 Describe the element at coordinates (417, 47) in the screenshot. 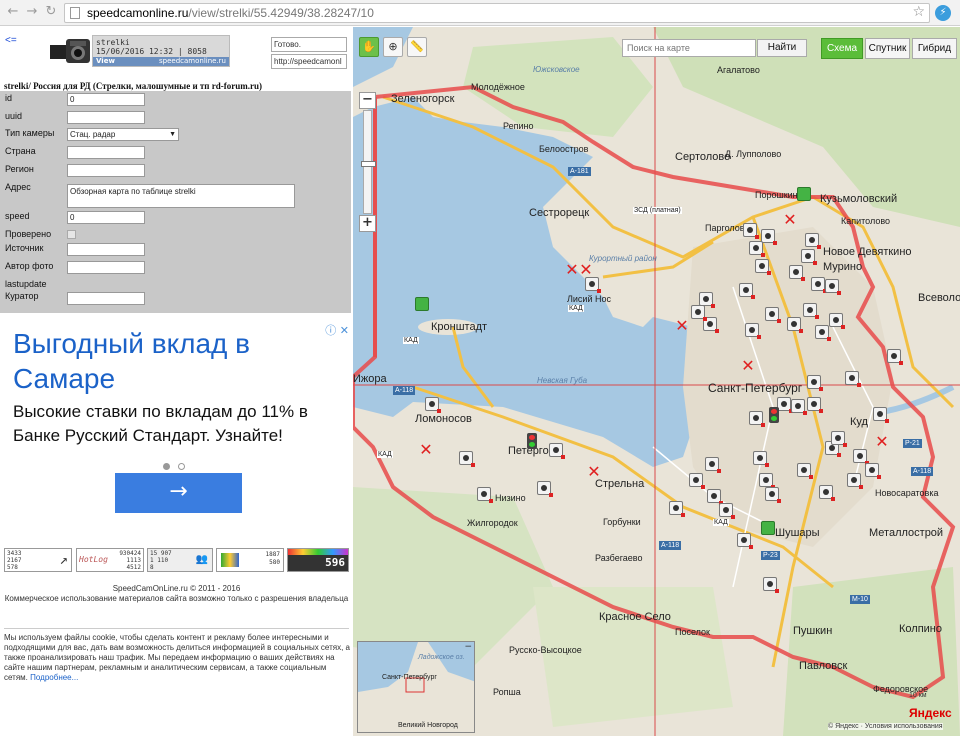

I see `ruler-icon: 📏` at that location.